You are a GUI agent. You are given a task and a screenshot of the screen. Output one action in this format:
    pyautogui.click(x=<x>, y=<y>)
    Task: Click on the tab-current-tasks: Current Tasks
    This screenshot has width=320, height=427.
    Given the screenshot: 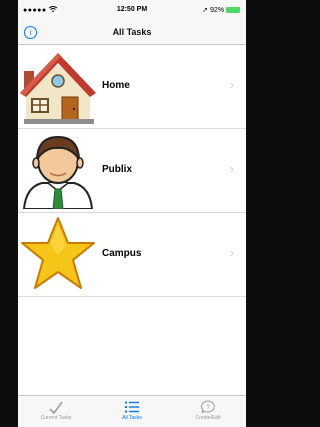 What is the action you would take?
    pyautogui.click(x=56, y=411)
    